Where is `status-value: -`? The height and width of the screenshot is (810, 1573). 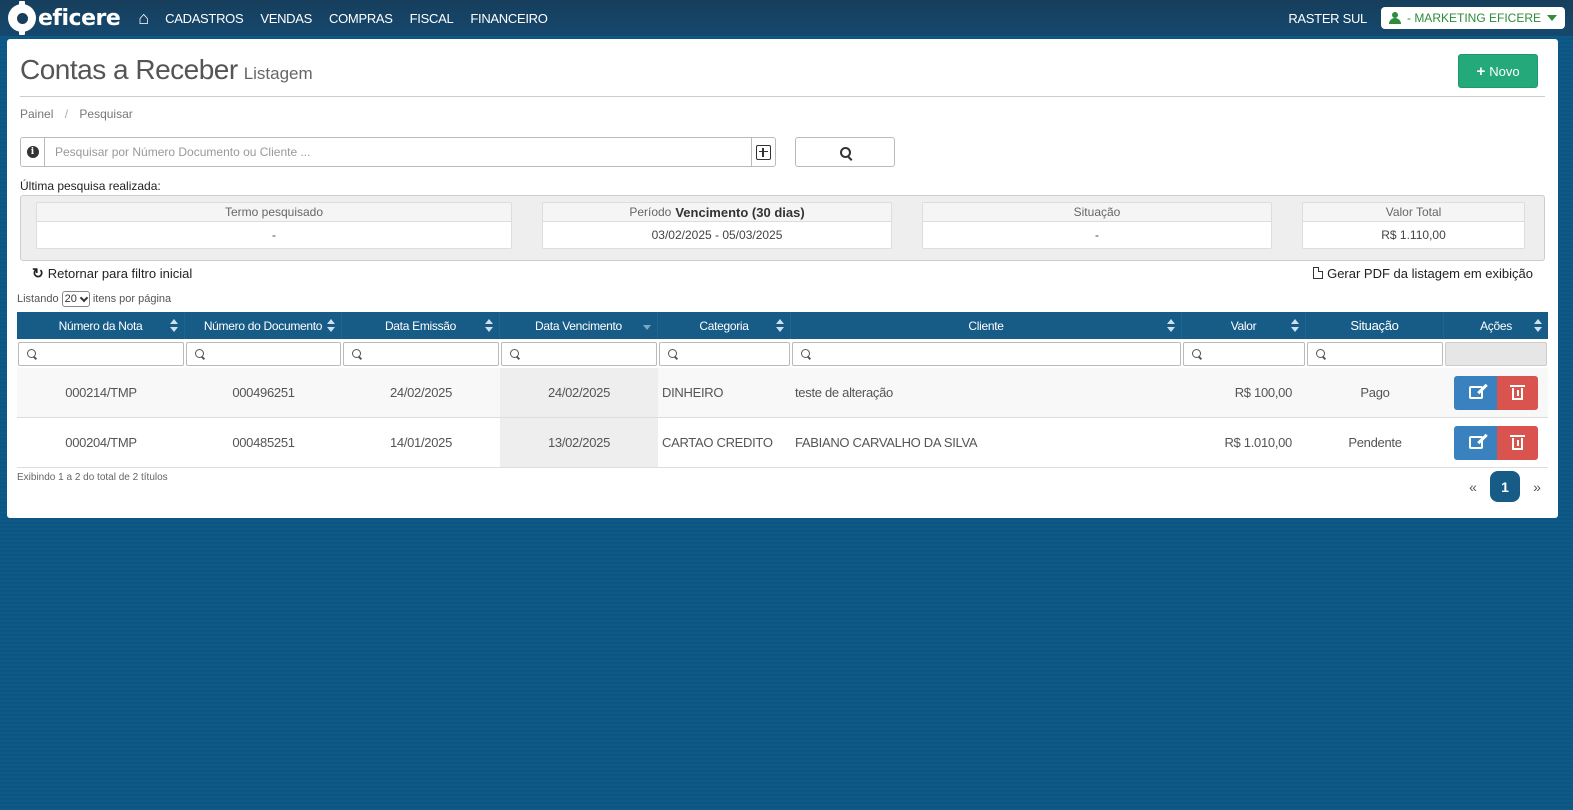
status-value: - is located at coordinates (1097, 235).